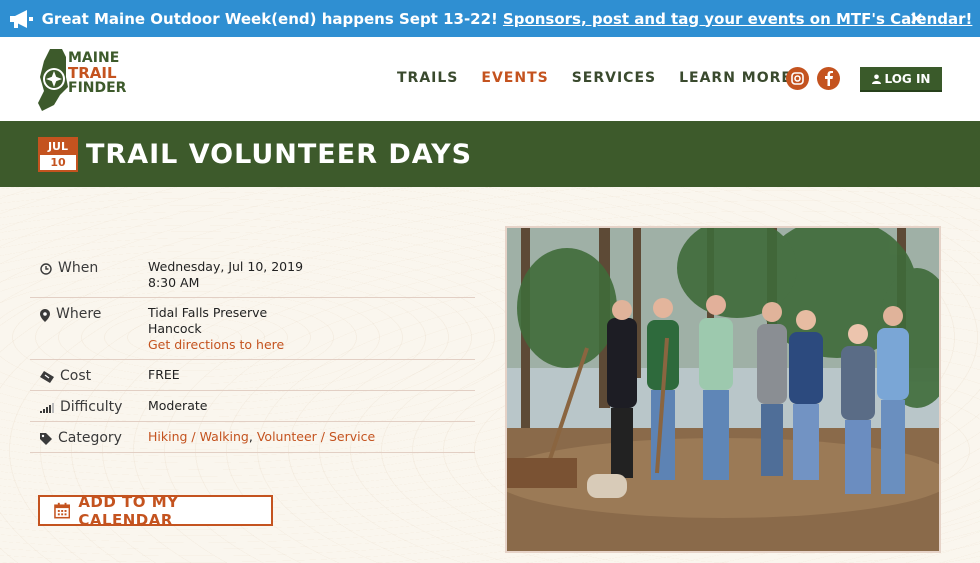  What do you see at coordinates (128, 510) in the screenshot?
I see `add-to-calendar-label: ADD TO MY CALENDAR` at bounding box center [128, 510].